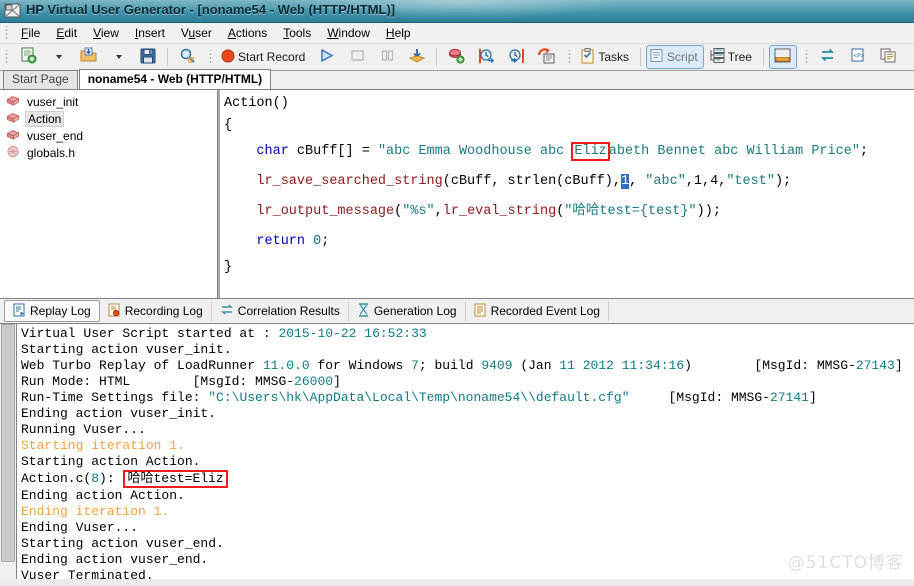  What do you see at coordinates (272, 151) in the screenshot?
I see `code-keyword: char` at bounding box center [272, 151].